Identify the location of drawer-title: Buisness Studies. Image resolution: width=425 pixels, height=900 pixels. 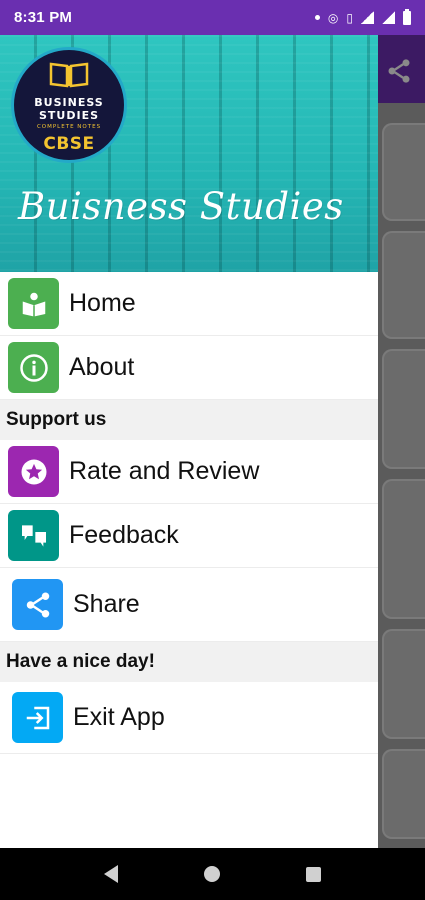
(181, 206).